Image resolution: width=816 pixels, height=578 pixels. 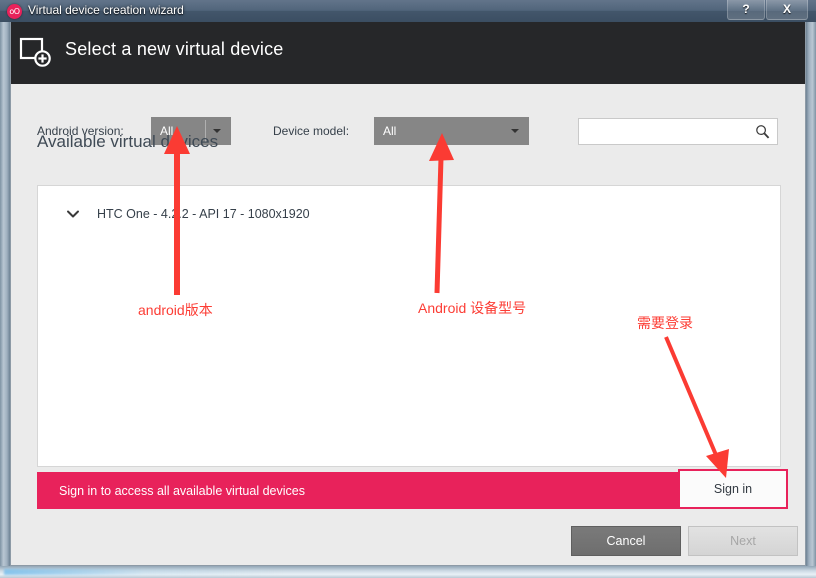 I want to click on close-button: X, so click(x=787, y=10).